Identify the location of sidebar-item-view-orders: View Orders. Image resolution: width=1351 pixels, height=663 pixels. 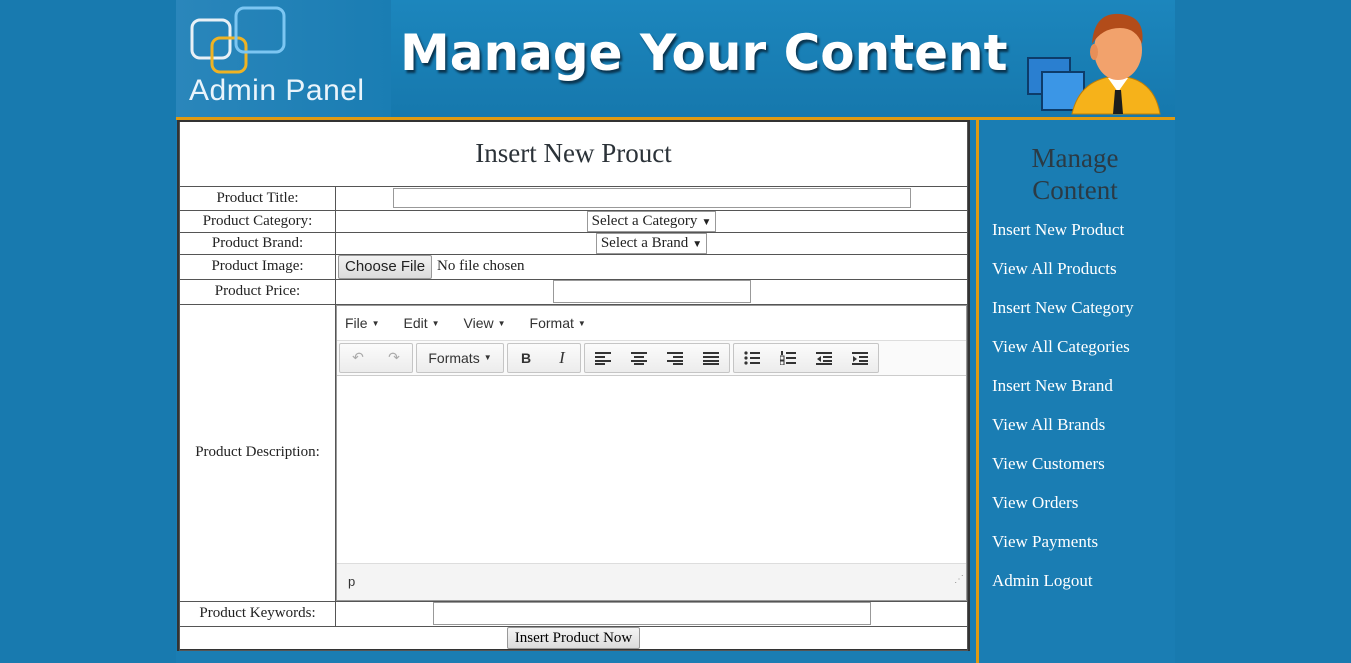
(1083, 510).